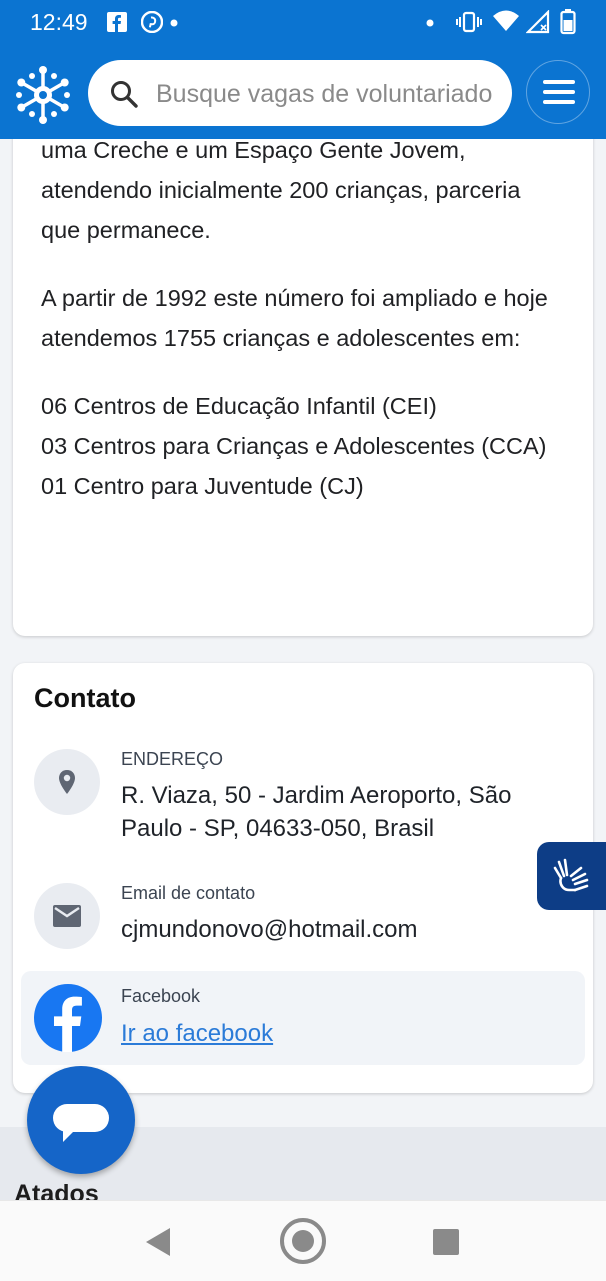 Image resolution: width=606 pixels, height=1281 pixels. I want to click on signal-icon, so click(538, 22).